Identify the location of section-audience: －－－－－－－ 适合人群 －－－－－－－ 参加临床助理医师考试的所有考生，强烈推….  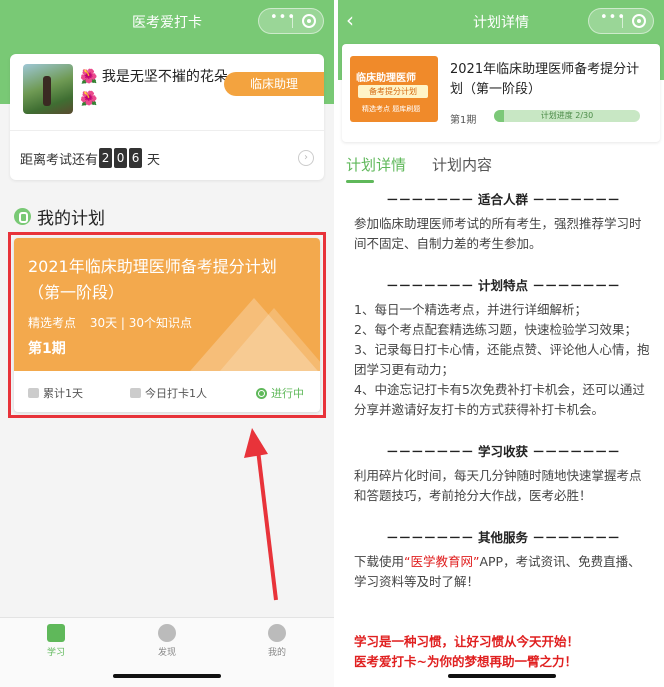
(503, 222).